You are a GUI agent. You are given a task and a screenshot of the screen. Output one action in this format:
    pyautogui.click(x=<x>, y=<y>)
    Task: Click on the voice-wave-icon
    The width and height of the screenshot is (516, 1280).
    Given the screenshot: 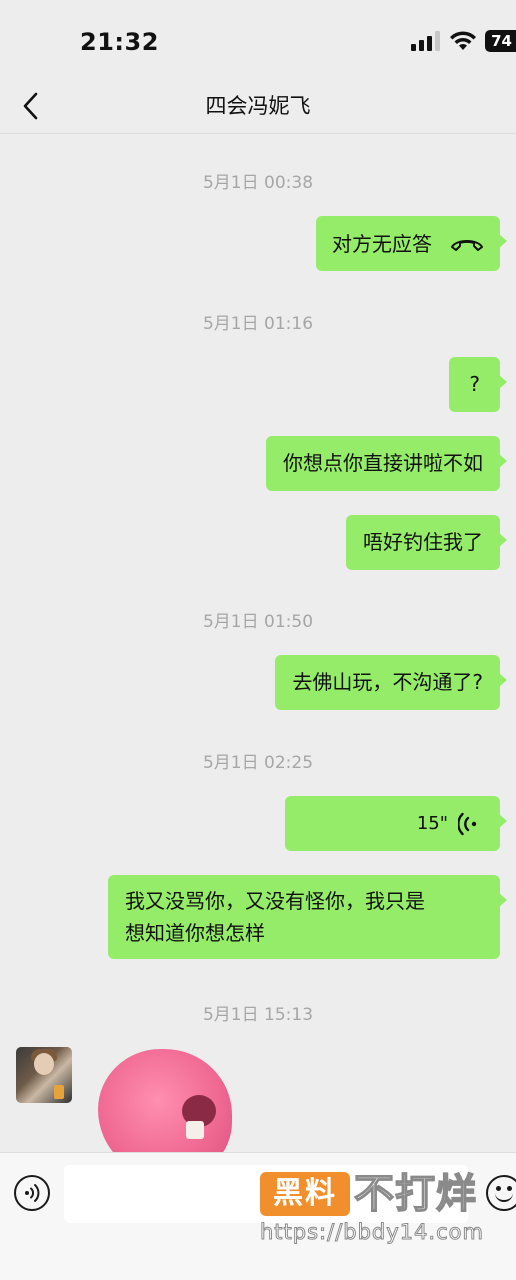 What is the action you would take?
    pyautogui.click(x=467, y=823)
    